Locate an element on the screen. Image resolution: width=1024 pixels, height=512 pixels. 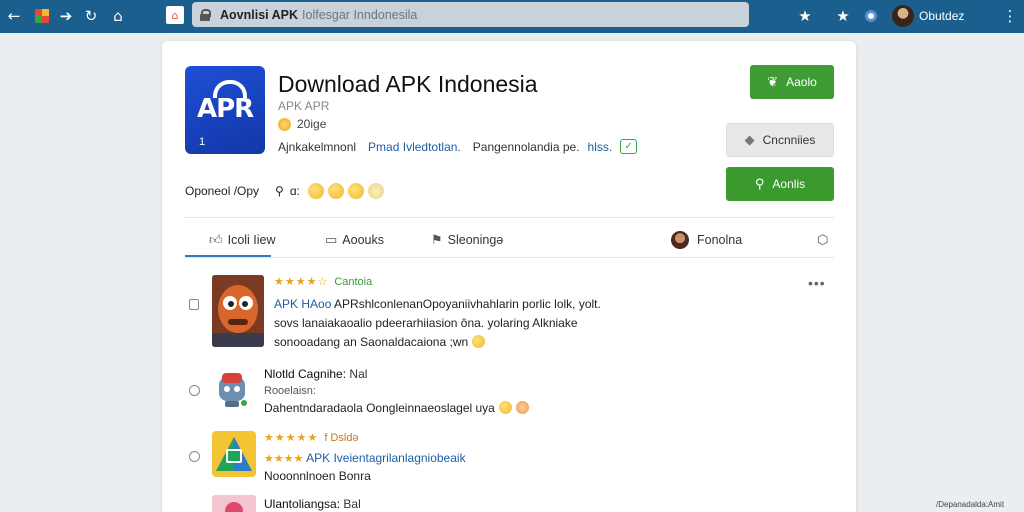
app-subtitle: APK APR is located at coordinates (304, 106).